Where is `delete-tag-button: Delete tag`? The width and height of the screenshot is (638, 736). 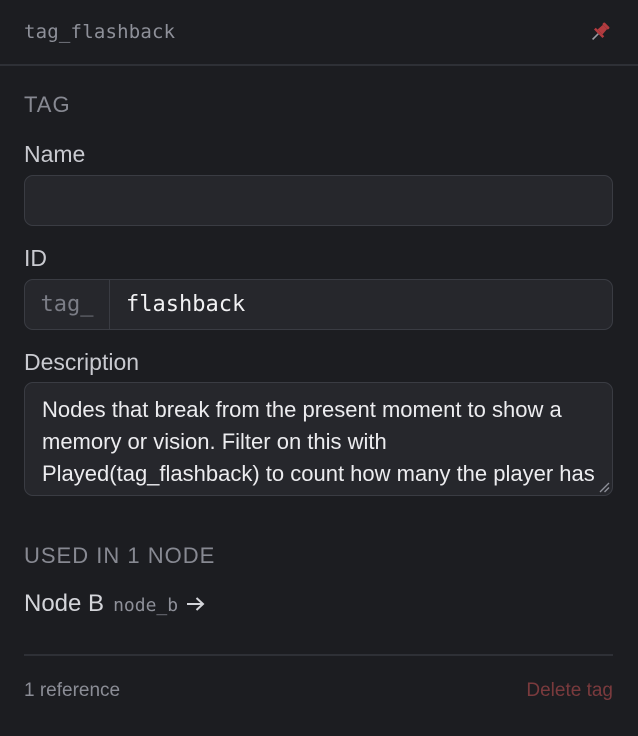 delete-tag-button: Delete tag is located at coordinates (569, 691).